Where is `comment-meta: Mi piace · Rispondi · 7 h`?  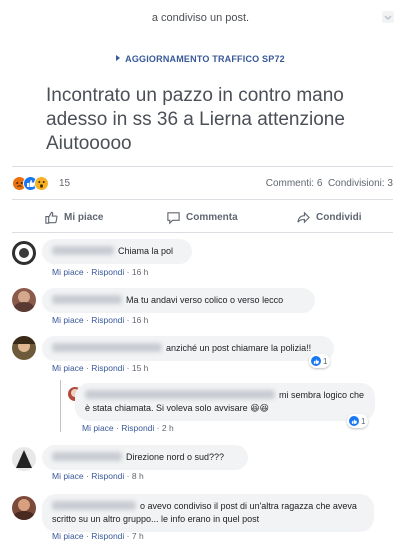
comment-meta: Mi piace · Rispondi · 7 h is located at coordinates (98, 536).